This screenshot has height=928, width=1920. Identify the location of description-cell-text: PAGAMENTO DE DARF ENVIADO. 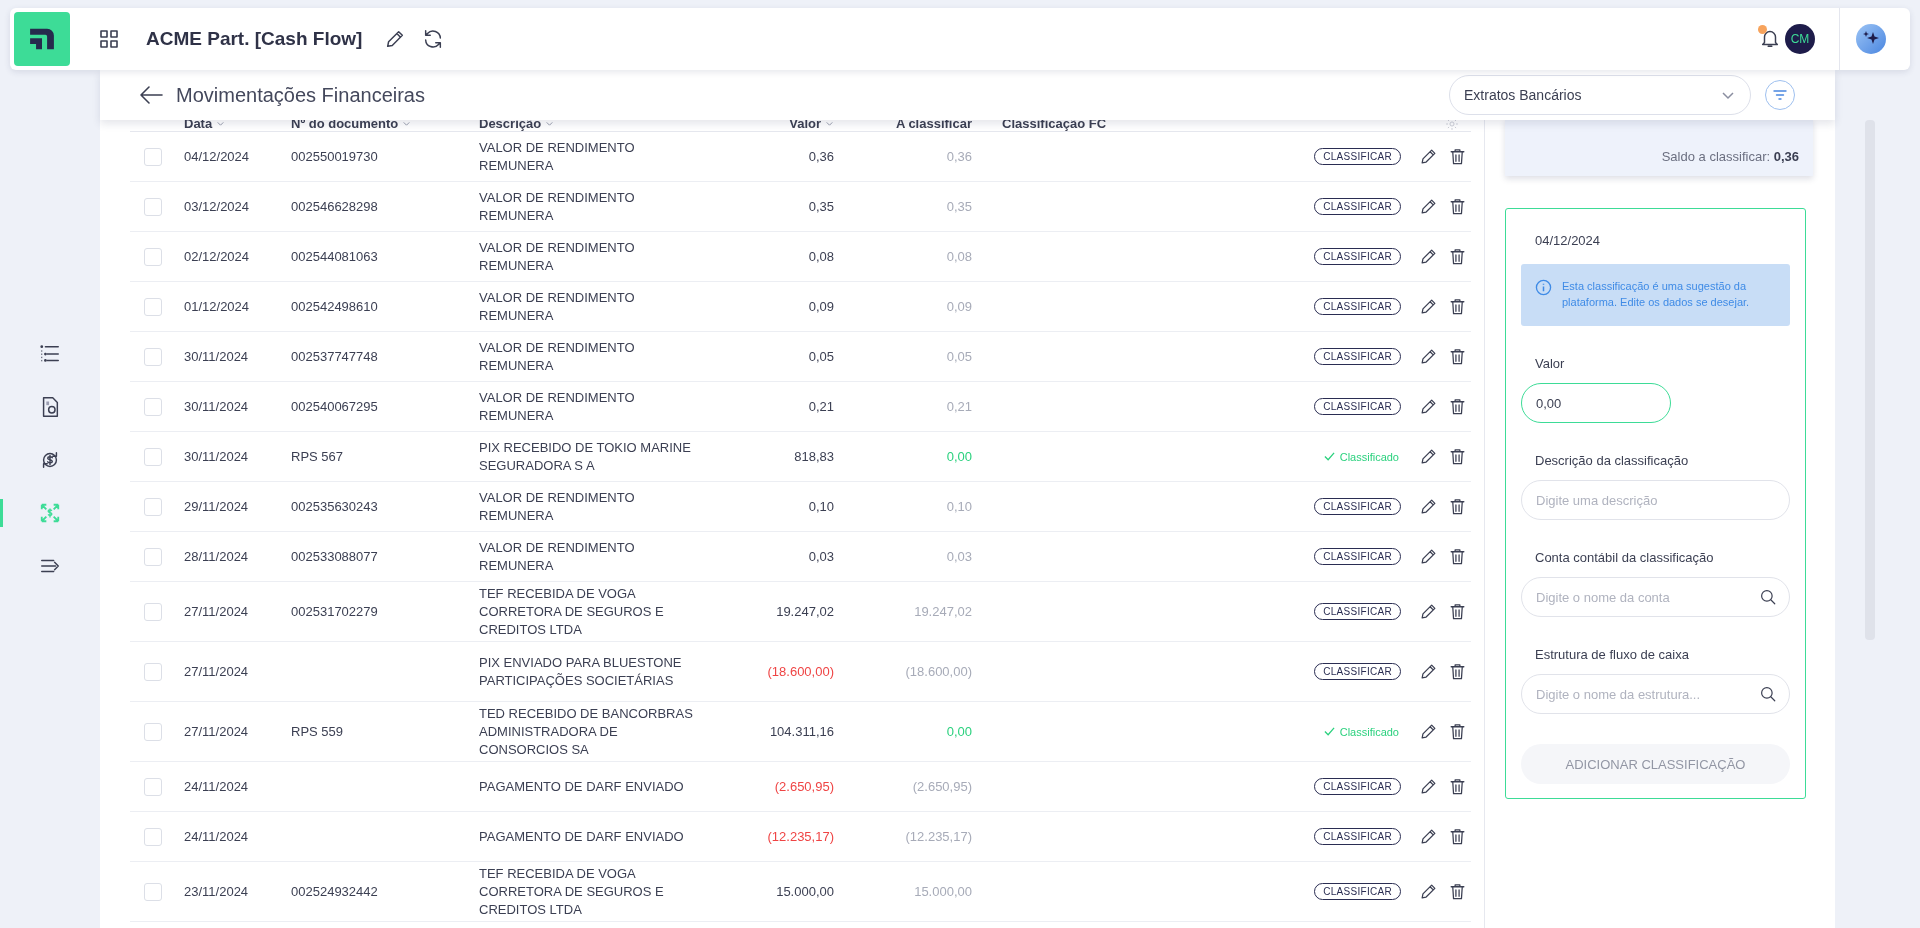
(582, 836).